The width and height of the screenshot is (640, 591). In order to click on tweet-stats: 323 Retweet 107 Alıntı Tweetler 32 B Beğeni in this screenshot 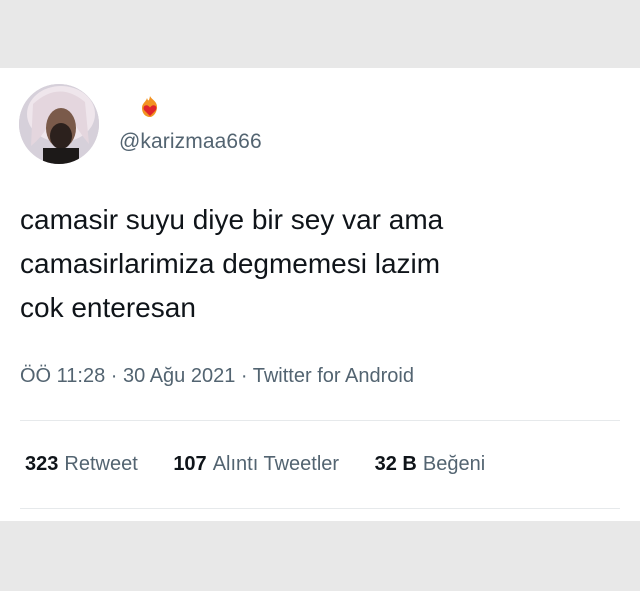, I will do `click(270, 464)`.